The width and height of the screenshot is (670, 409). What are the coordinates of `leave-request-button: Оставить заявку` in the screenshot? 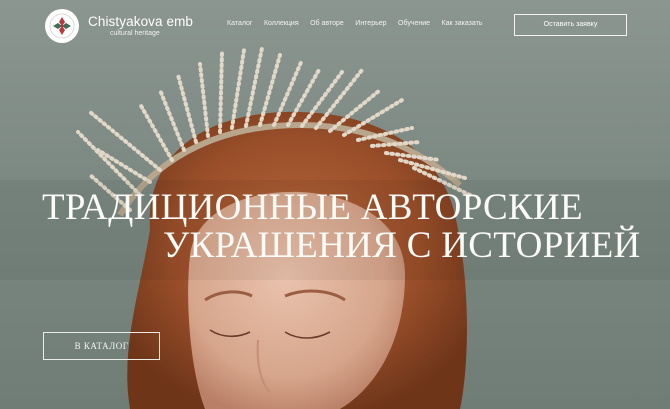 It's located at (570, 25).